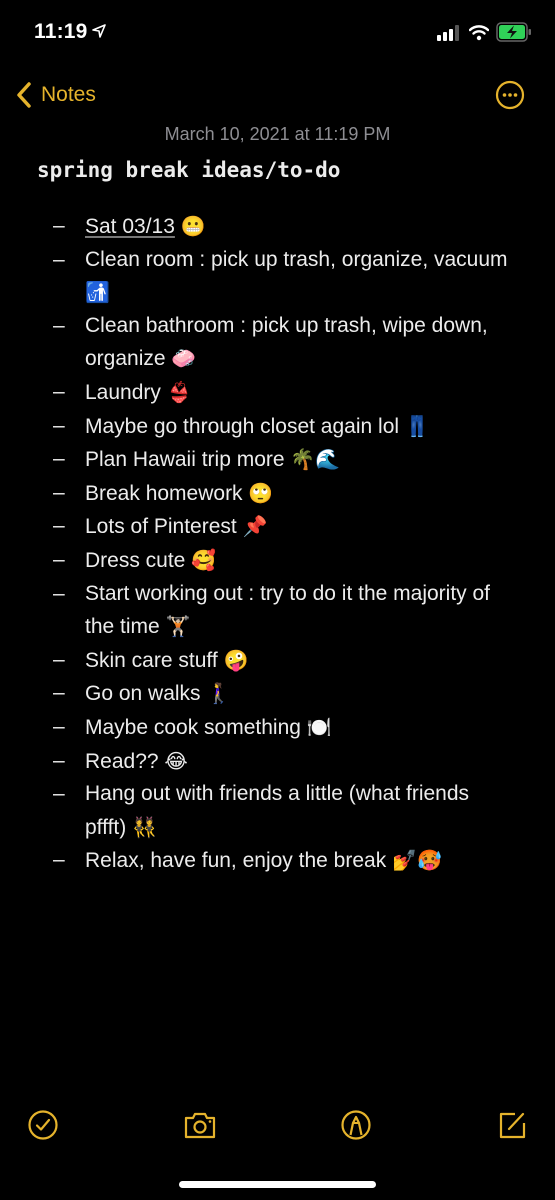 Image resolution: width=555 pixels, height=1200 pixels. Describe the element at coordinates (161, 527) in the screenshot. I see `list-item-text: Lots of Pinterest` at that location.